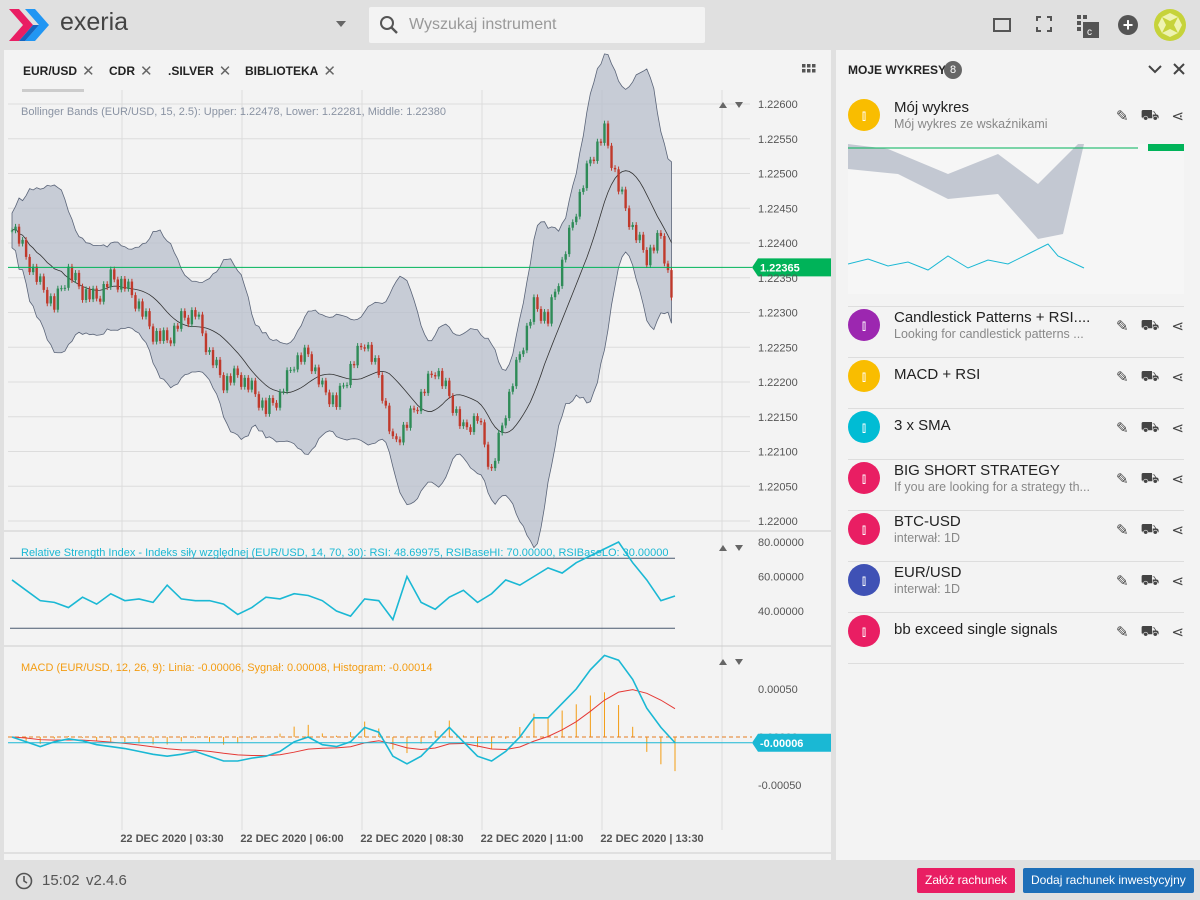 The image size is (1200, 900). I want to click on time-axis-label: 22 DEC 2020 | 03:30, so click(171, 839).